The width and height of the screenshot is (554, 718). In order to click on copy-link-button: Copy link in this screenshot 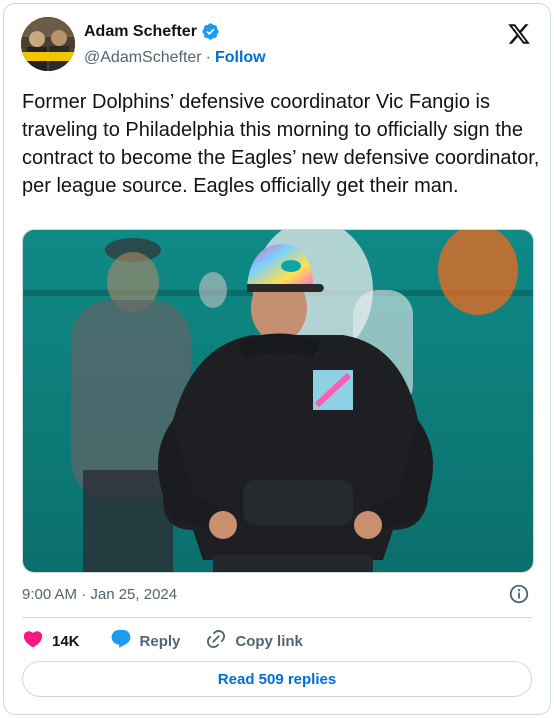, I will do `click(254, 641)`.